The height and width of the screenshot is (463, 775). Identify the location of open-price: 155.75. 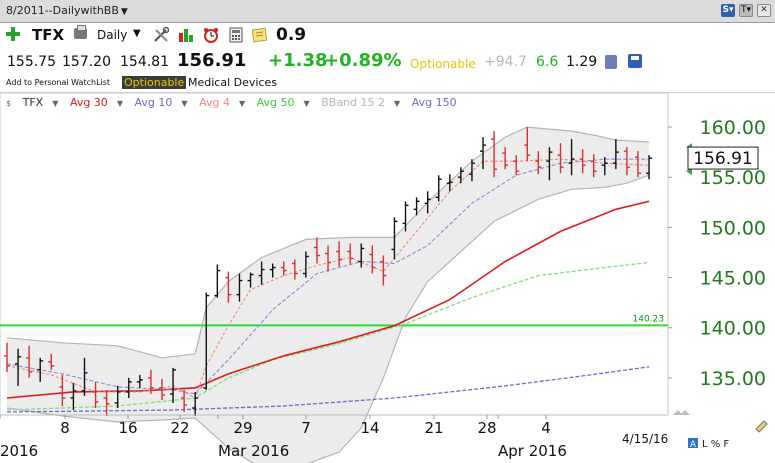
(31, 62).